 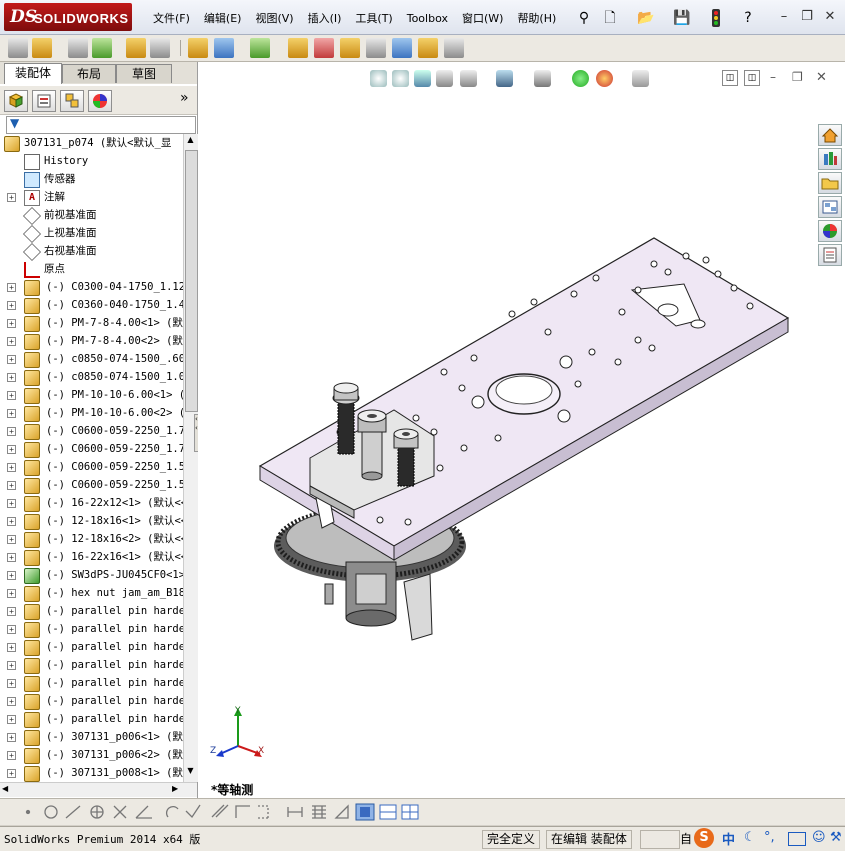 What do you see at coordinates (91, 269) in the screenshot?
I see `tree-item: 原点` at bounding box center [91, 269].